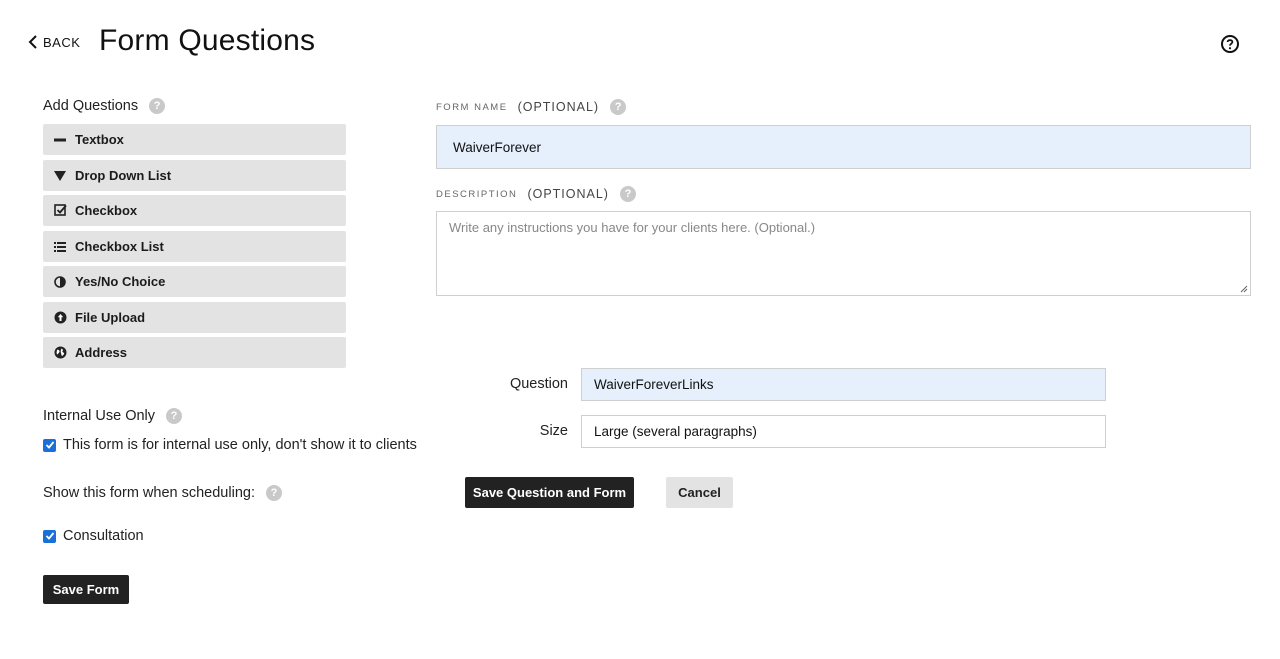  What do you see at coordinates (60, 318) in the screenshot?
I see `upload-icon` at bounding box center [60, 318].